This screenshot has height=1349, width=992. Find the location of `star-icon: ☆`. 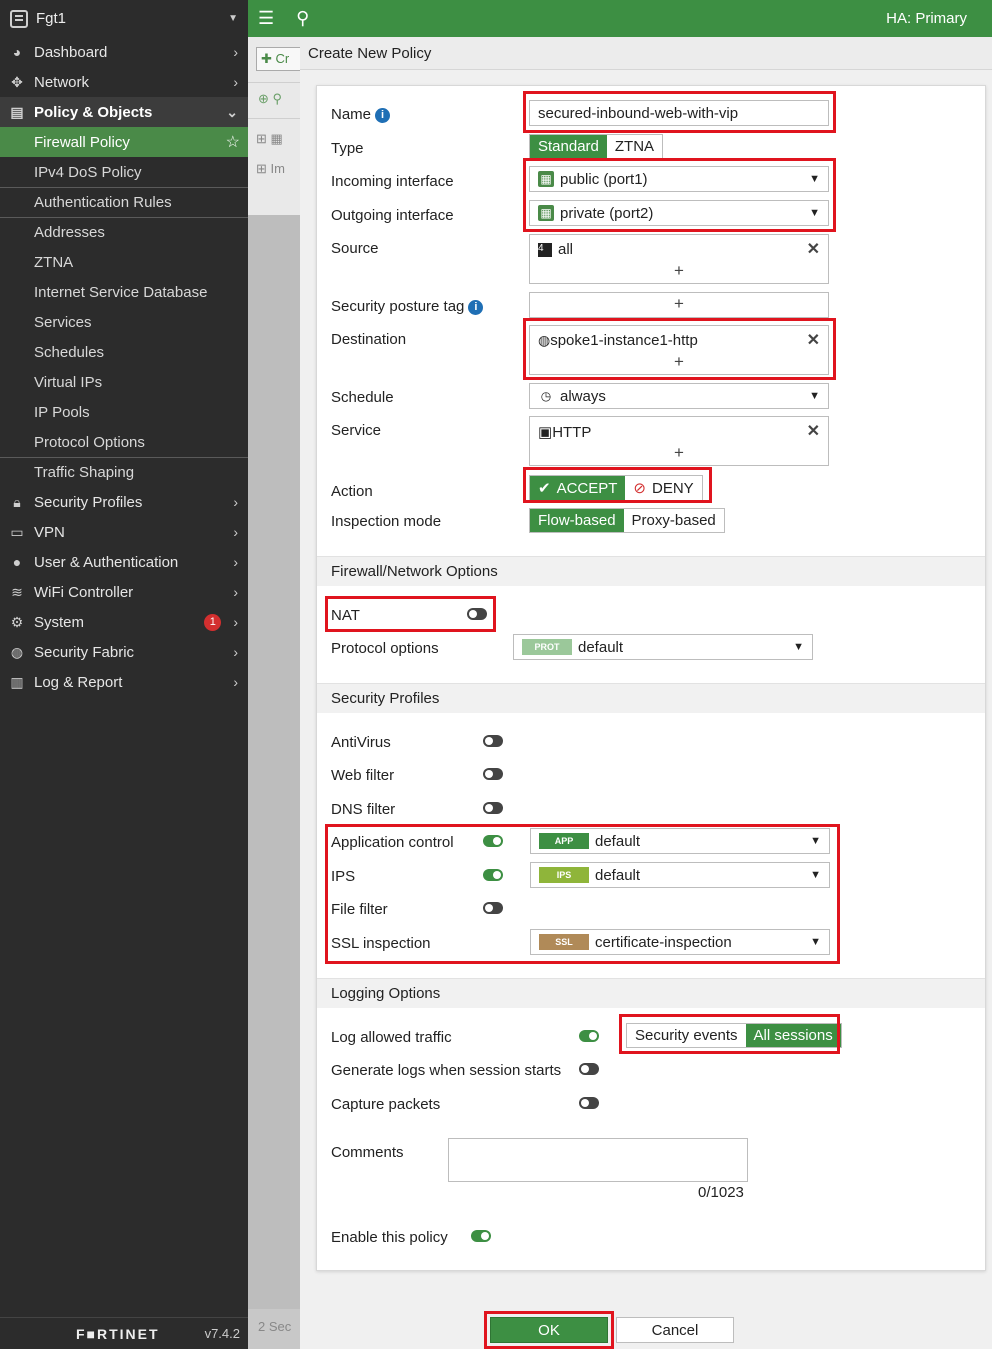

star-icon: ☆ is located at coordinates (233, 142).